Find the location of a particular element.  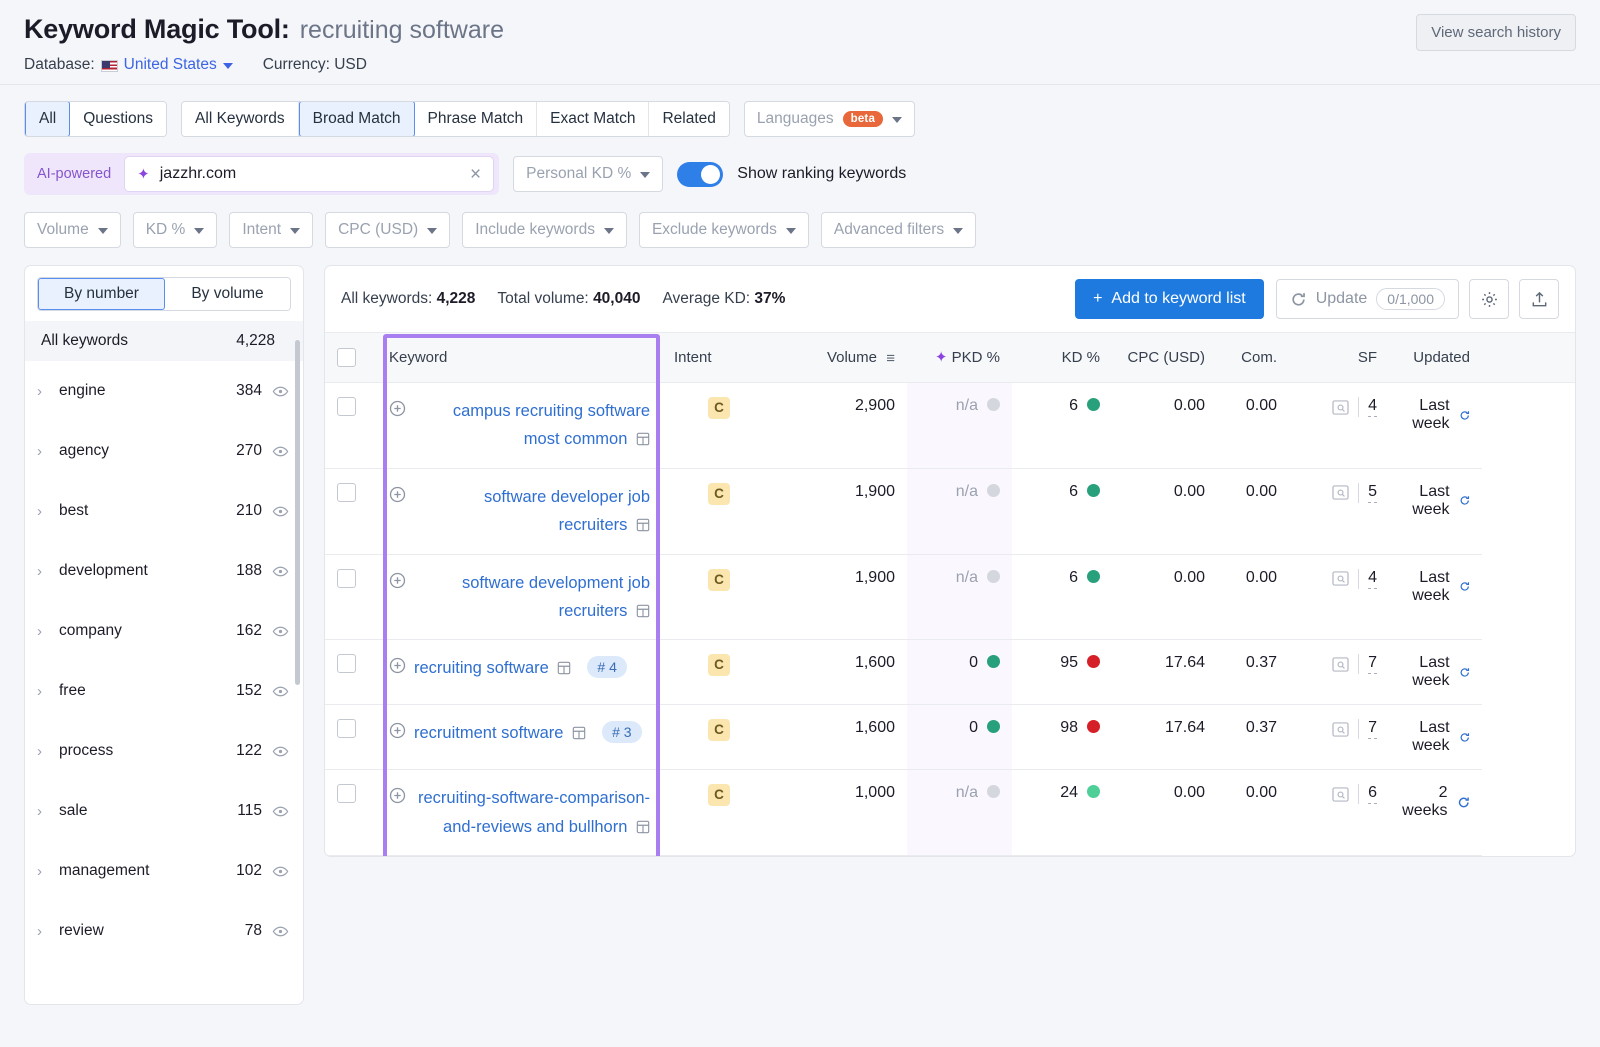

filter-kd--dropdown: KD % is located at coordinates (175, 230).